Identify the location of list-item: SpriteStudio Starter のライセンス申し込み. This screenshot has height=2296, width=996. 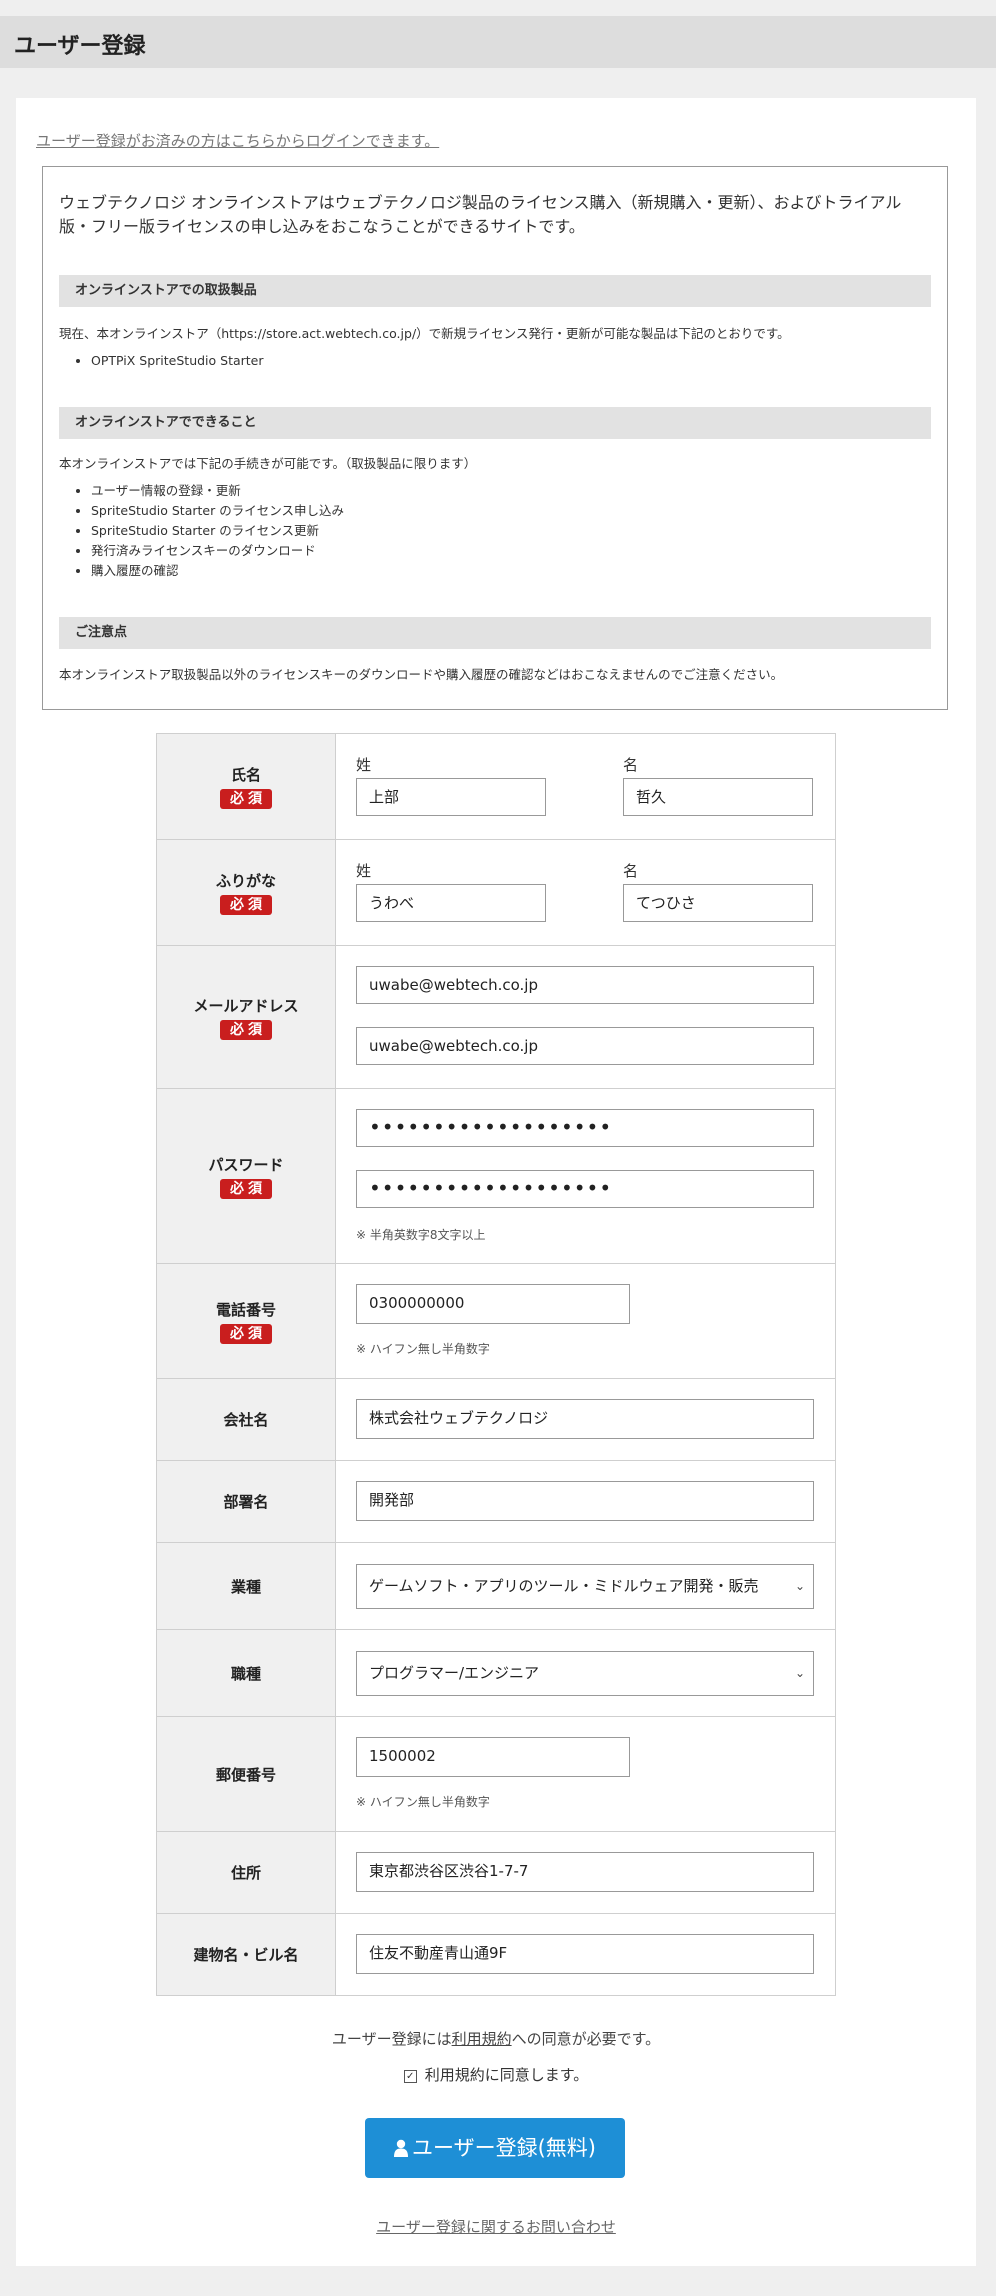
(217, 511).